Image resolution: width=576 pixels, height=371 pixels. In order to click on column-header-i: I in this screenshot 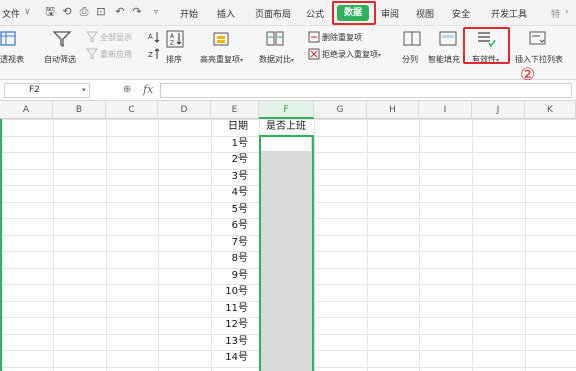, I will do `click(445, 110)`.